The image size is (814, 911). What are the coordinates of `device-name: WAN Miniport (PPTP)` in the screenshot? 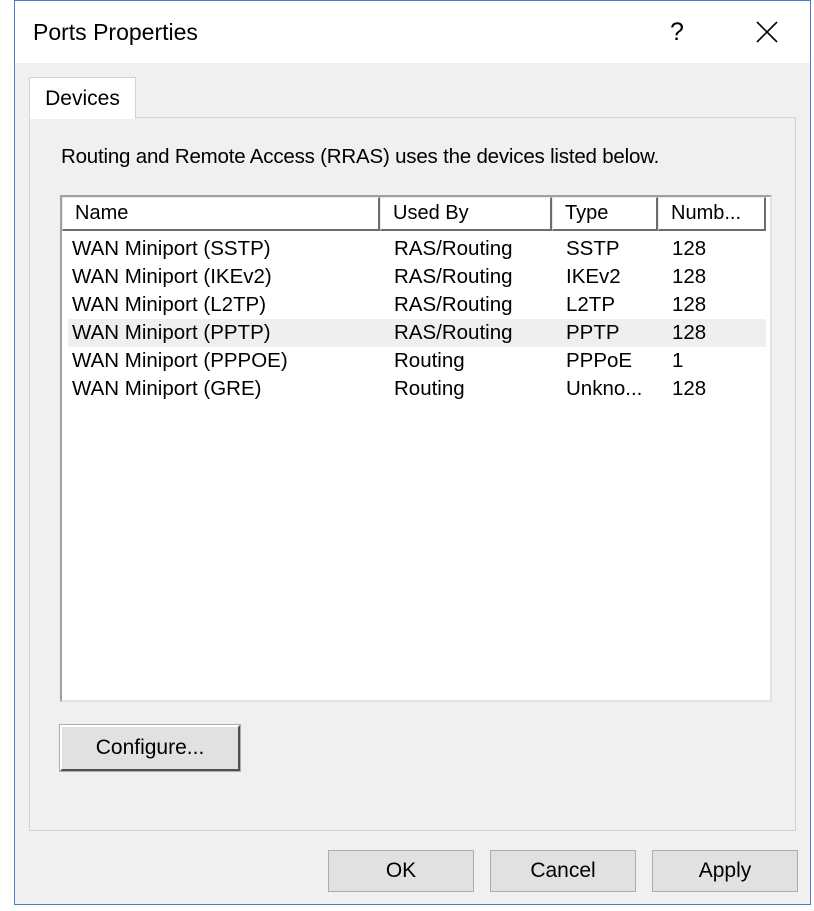 It's located at (171, 332).